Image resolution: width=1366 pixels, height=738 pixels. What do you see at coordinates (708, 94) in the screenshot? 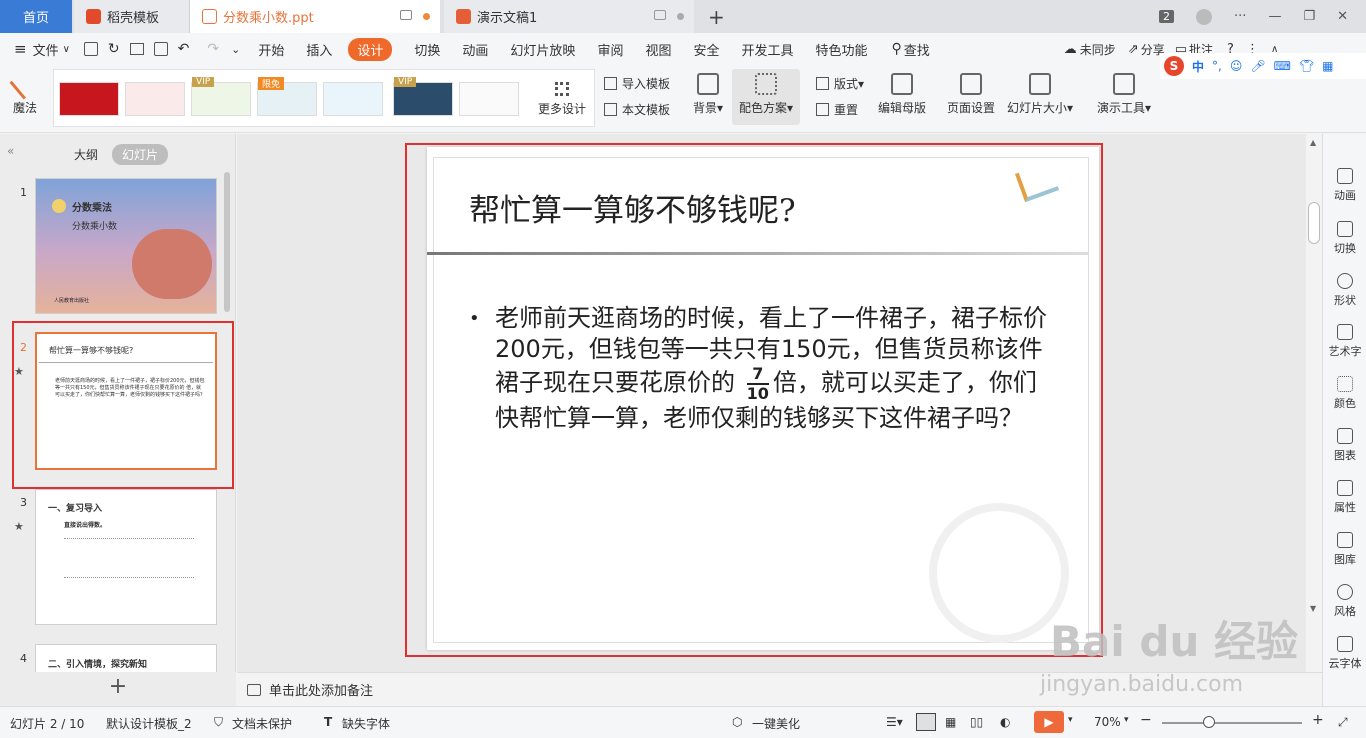
I see `background-button: 背景▾` at bounding box center [708, 94].